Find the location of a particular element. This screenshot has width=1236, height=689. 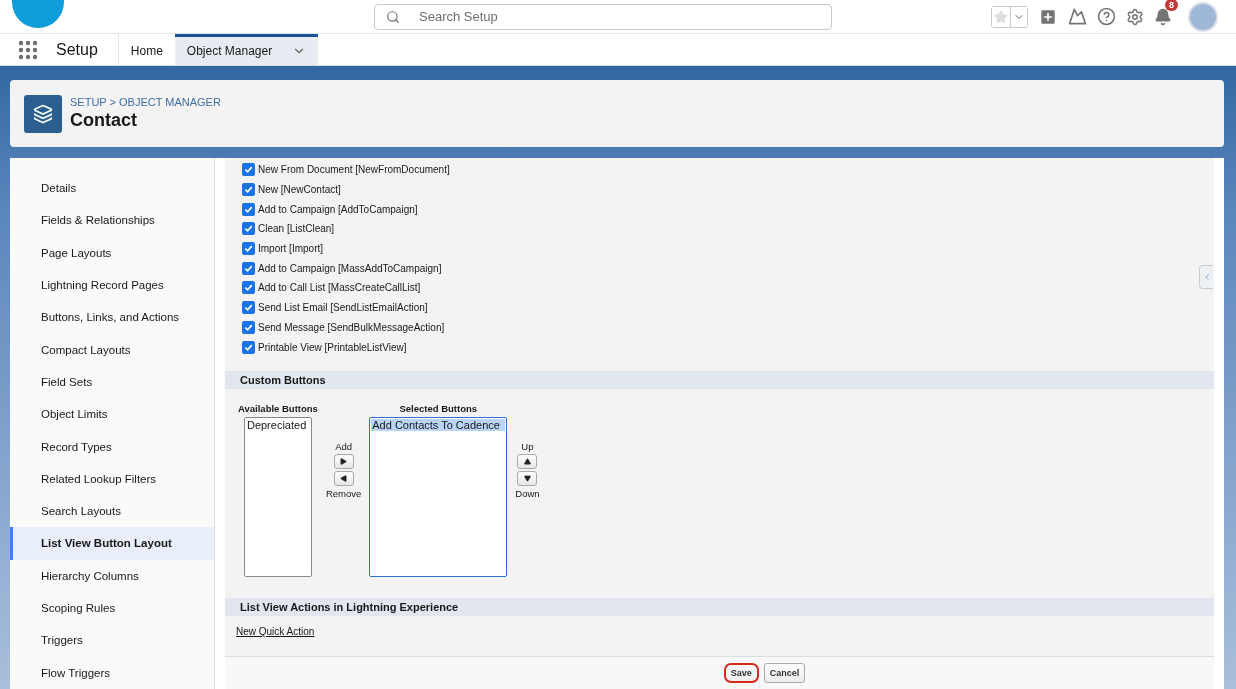

star-icon is located at coordinates (1001, 16).